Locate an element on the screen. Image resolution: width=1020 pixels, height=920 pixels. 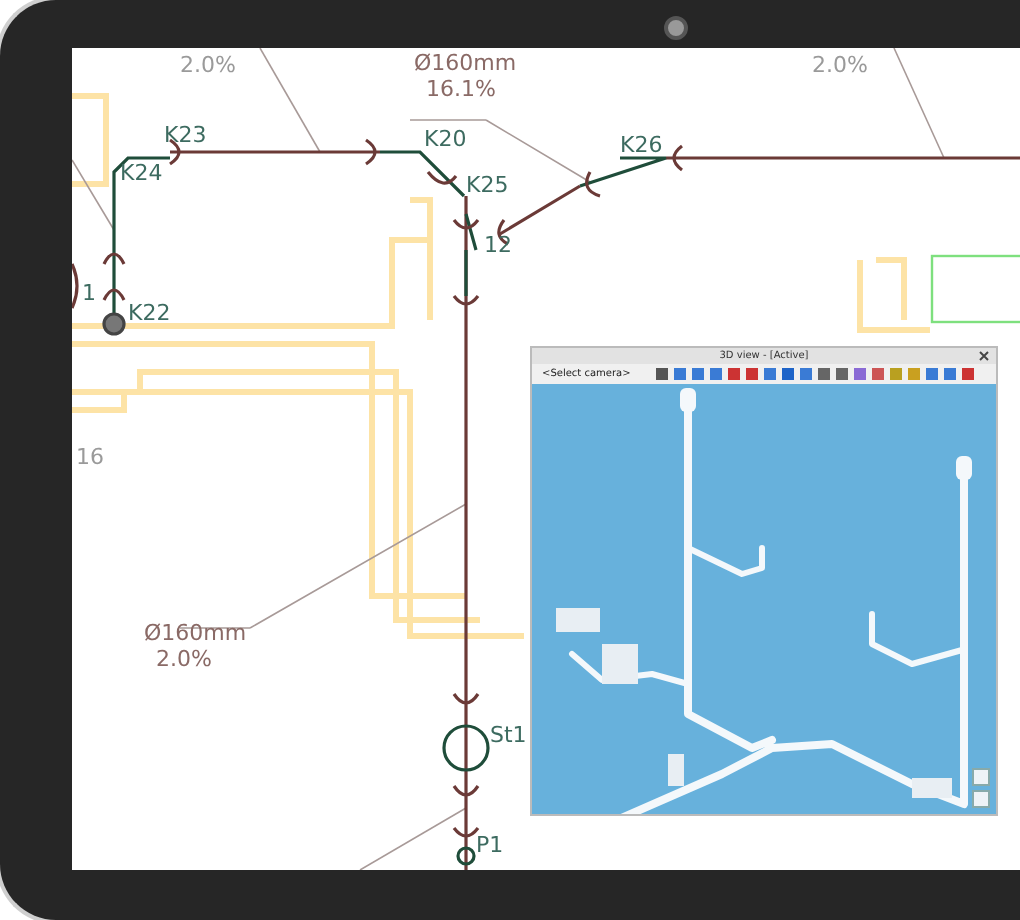
node-label: St1 is located at coordinates (508, 735).